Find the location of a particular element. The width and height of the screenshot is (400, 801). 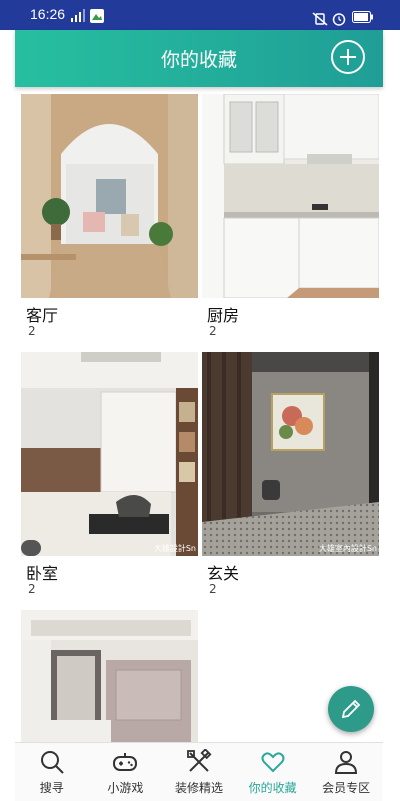

edit-pencil-icon is located at coordinates (351, 709).